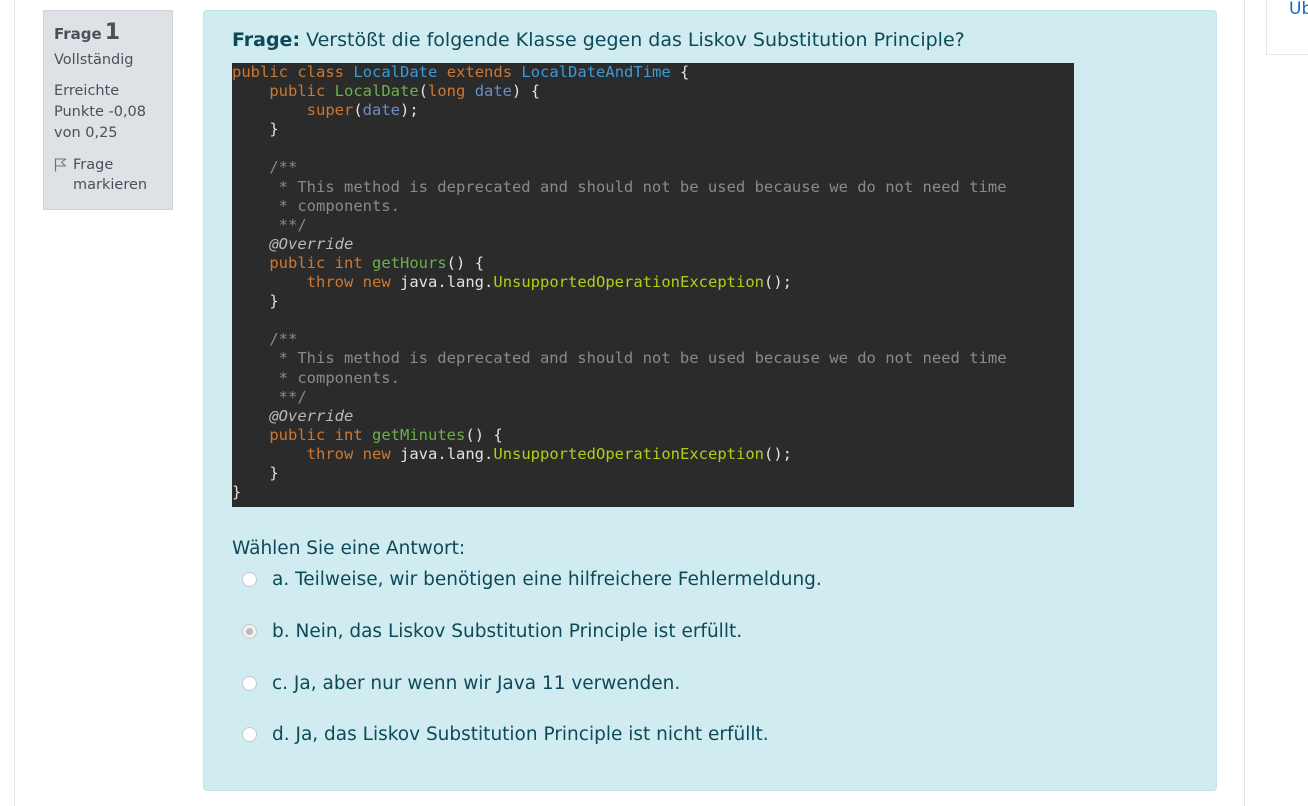 The width and height of the screenshot is (1308, 806). What do you see at coordinates (108, 175) in the screenshot?
I see `flag-question-button: Frage markieren` at bounding box center [108, 175].